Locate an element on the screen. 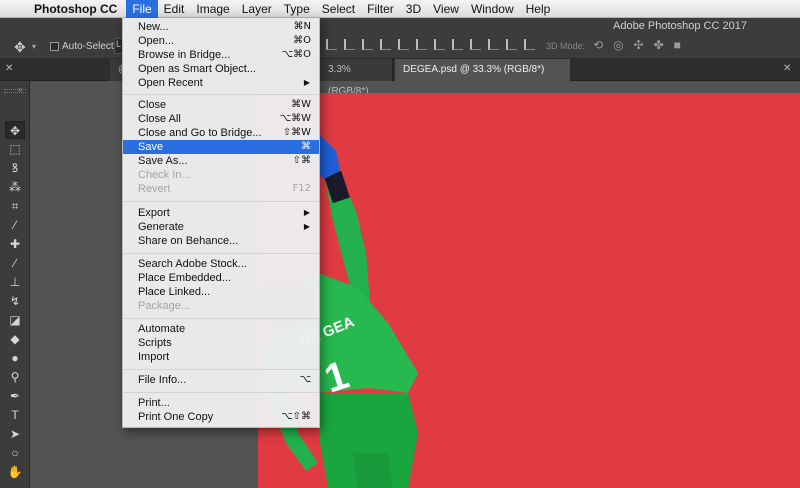 The image size is (800, 488). menu-type: Type is located at coordinates (297, 9).